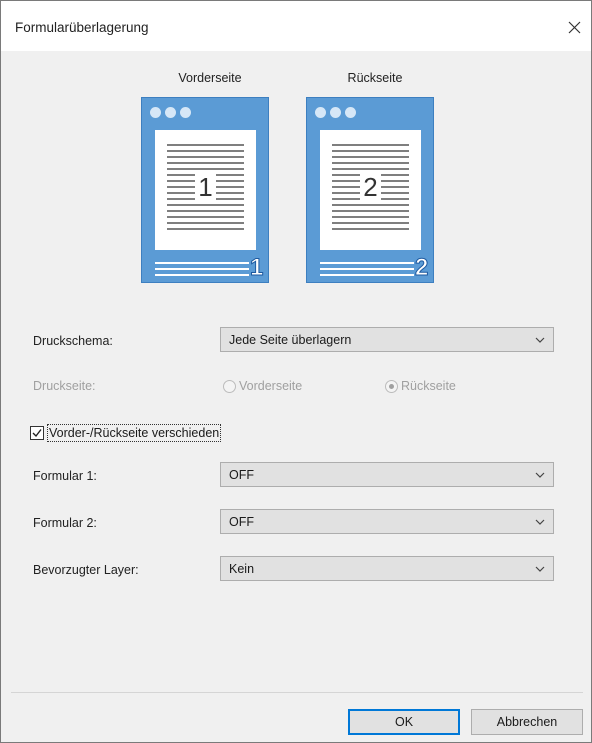 Image resolution: width=592 pixels, height=743 pixels. I want to click on checkmark-icon, so click(37, 433).